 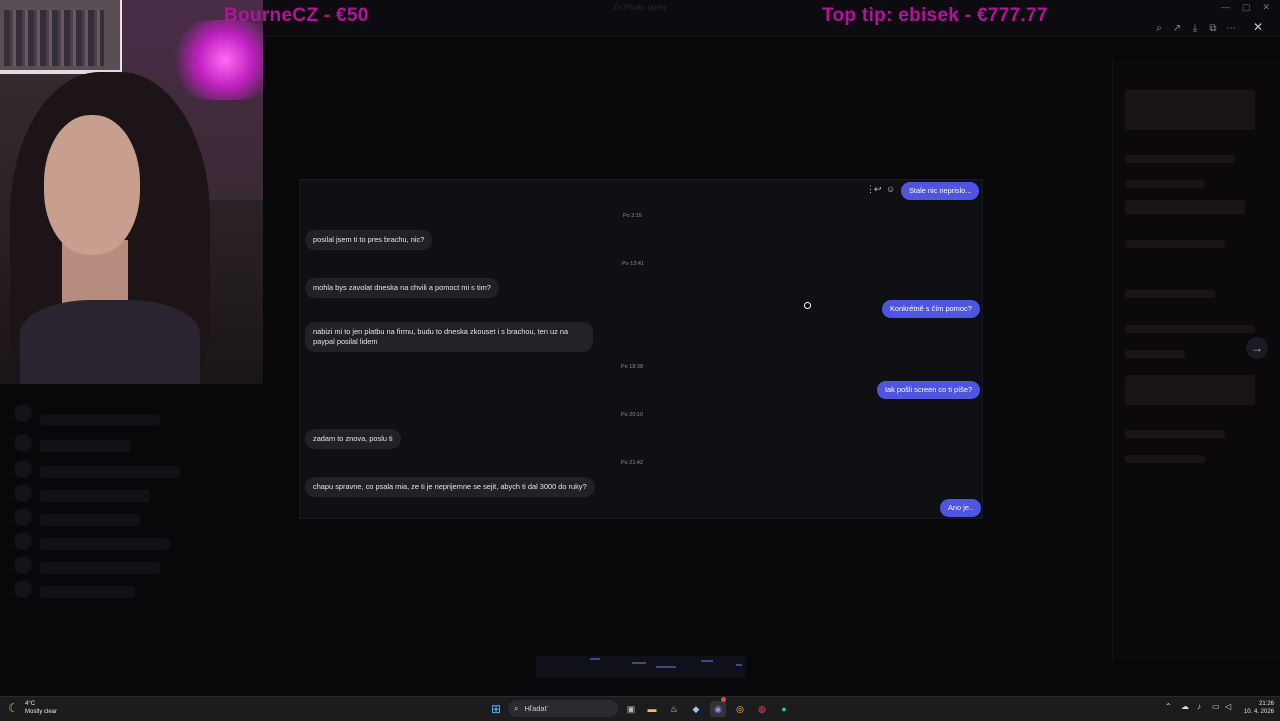 I want to click on neon-light, so click(x=216, y=60).